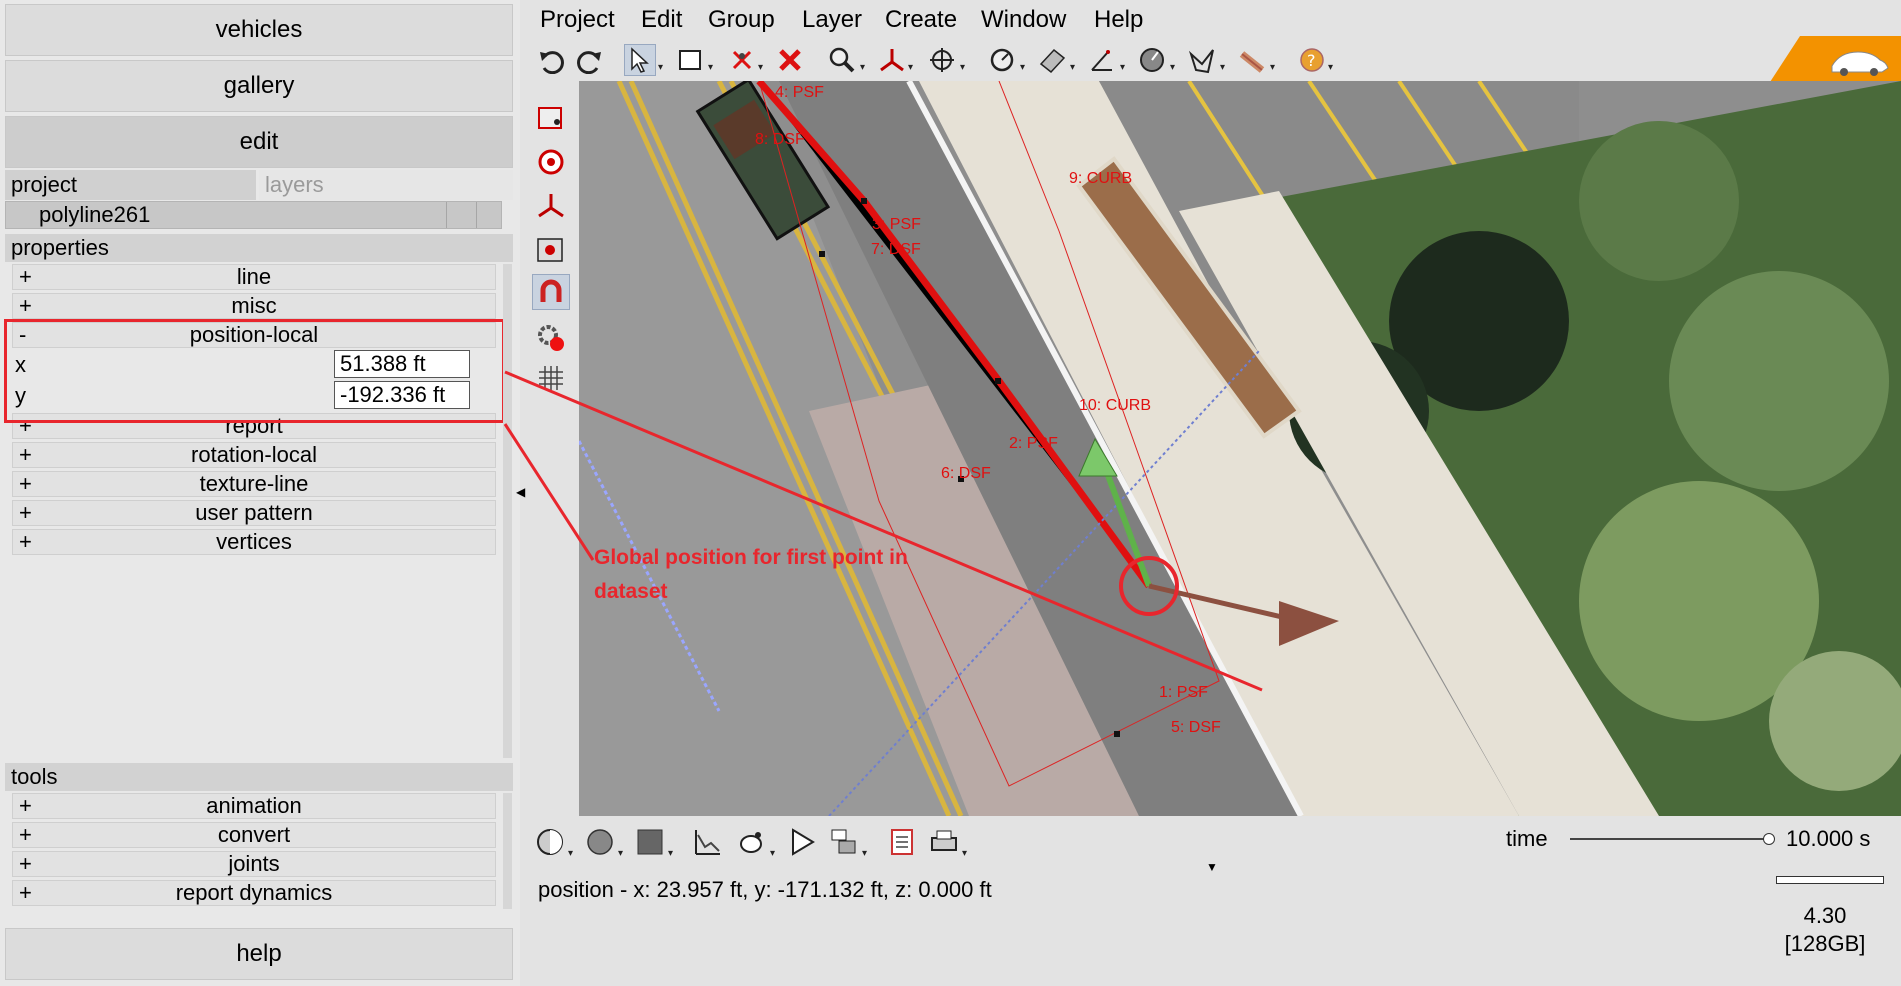  What do you see at coordinates (551, 338) in the screenshot?
I see `gear-icon` at bounding box center [551, 338].